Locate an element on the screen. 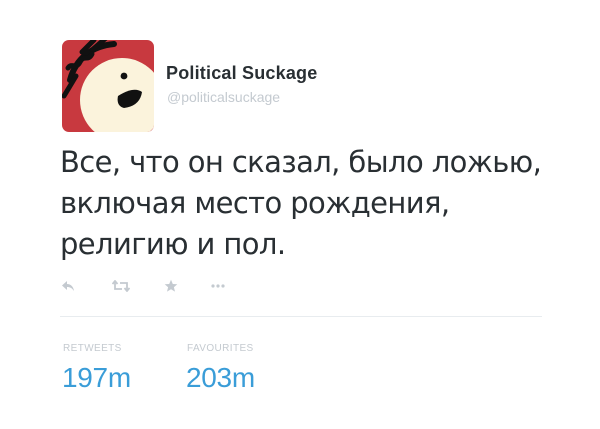 Image resolution: width=600 pixels, height=429 pixels. tweet-text-line: религию и пол. is located at coordinates (173, 244).